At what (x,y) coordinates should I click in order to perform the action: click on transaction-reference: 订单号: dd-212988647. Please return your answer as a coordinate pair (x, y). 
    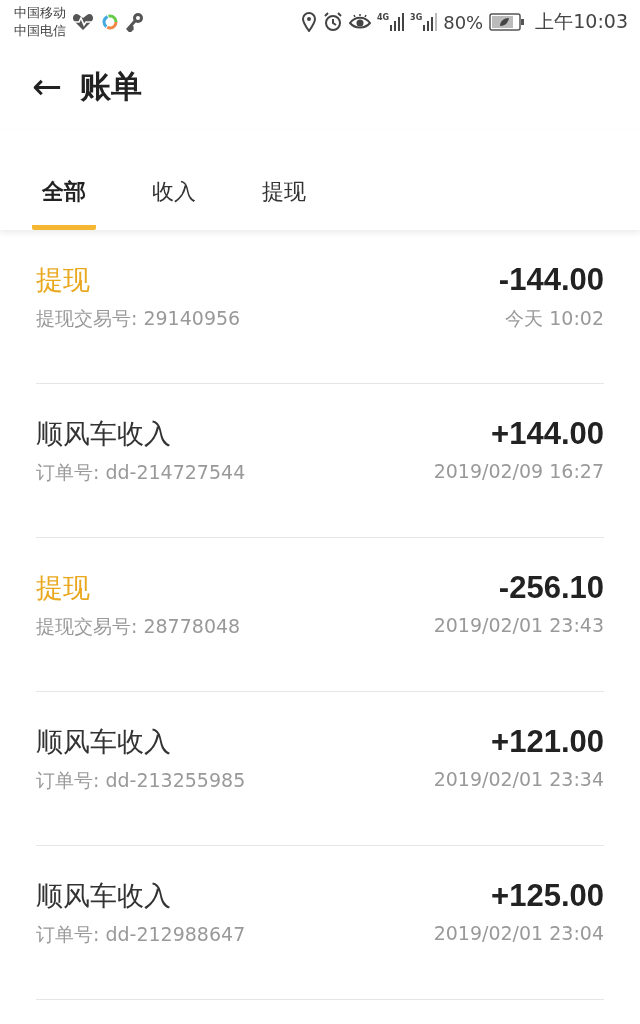
    Looking at the image, I should click on (141, 934).